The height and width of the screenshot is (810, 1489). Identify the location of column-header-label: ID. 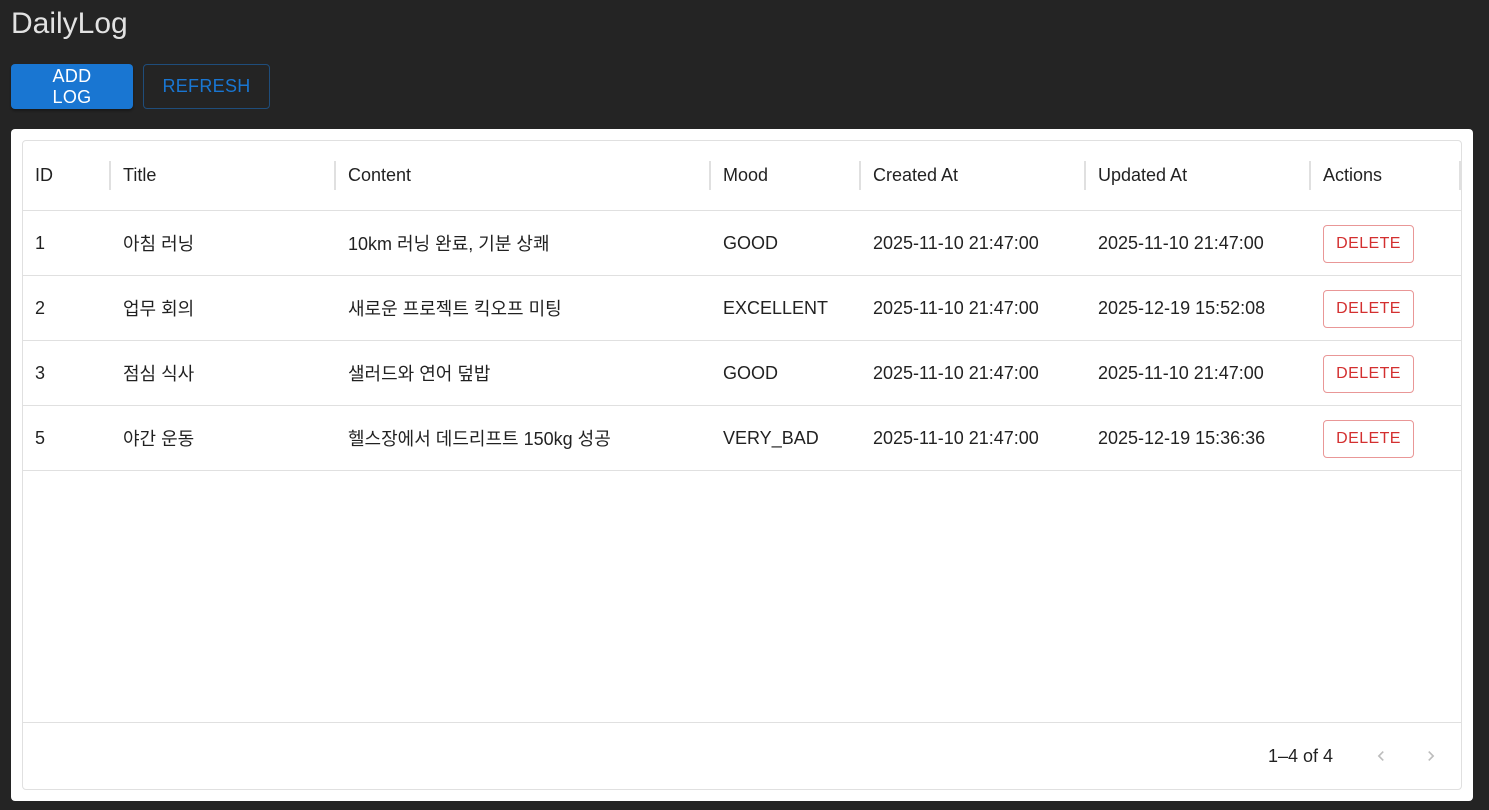
(44, 175).